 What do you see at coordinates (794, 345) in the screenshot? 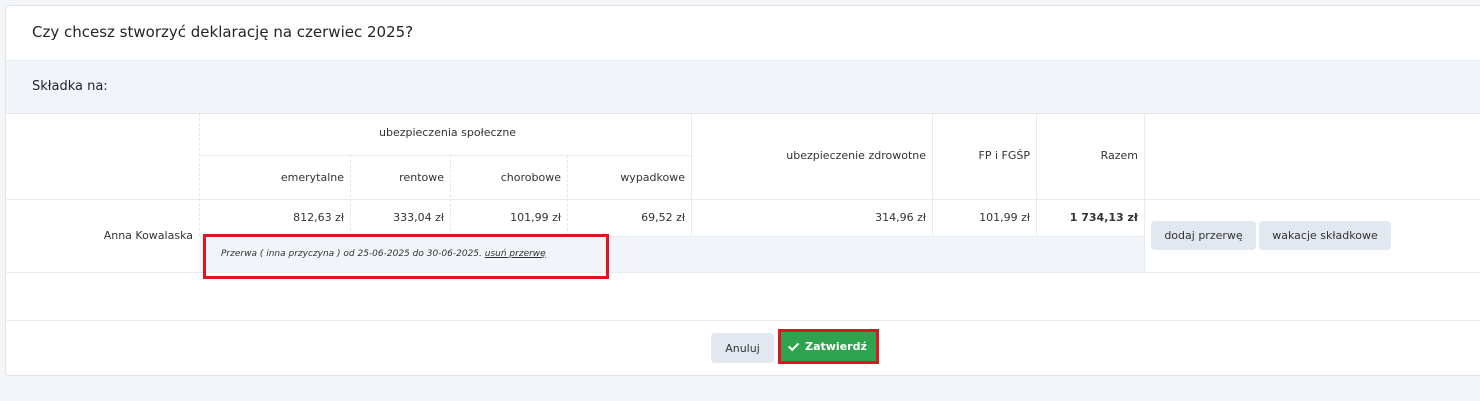
I see `check-icon` at bounding box center [794, 345].